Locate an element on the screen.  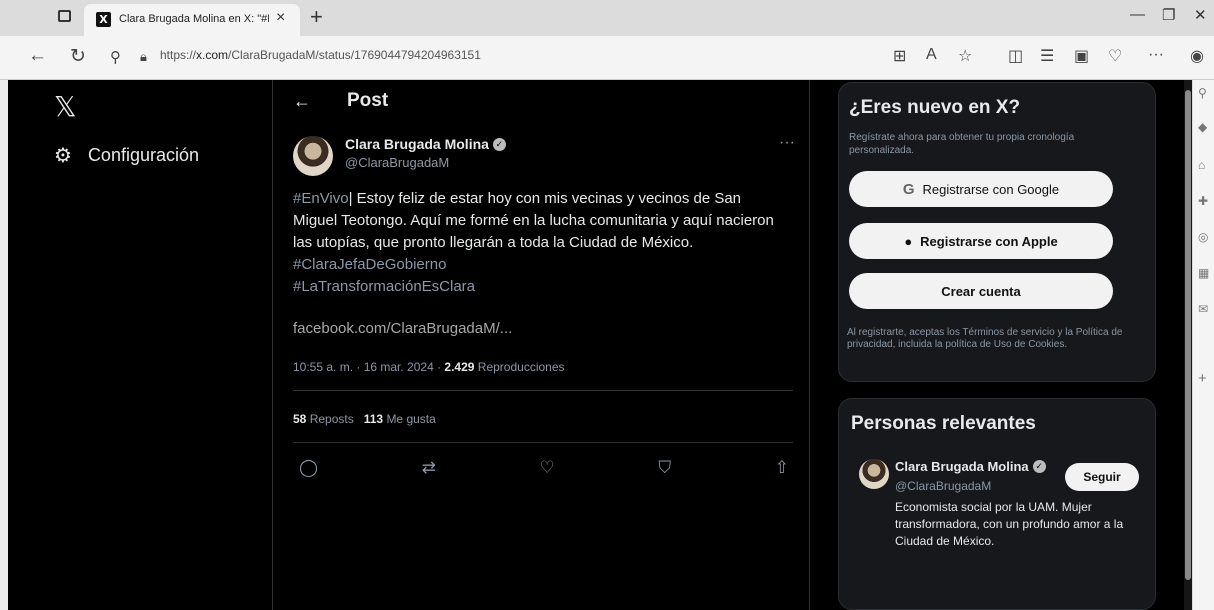
repost-icon: ⇄ is located at coordinates (429, 468).